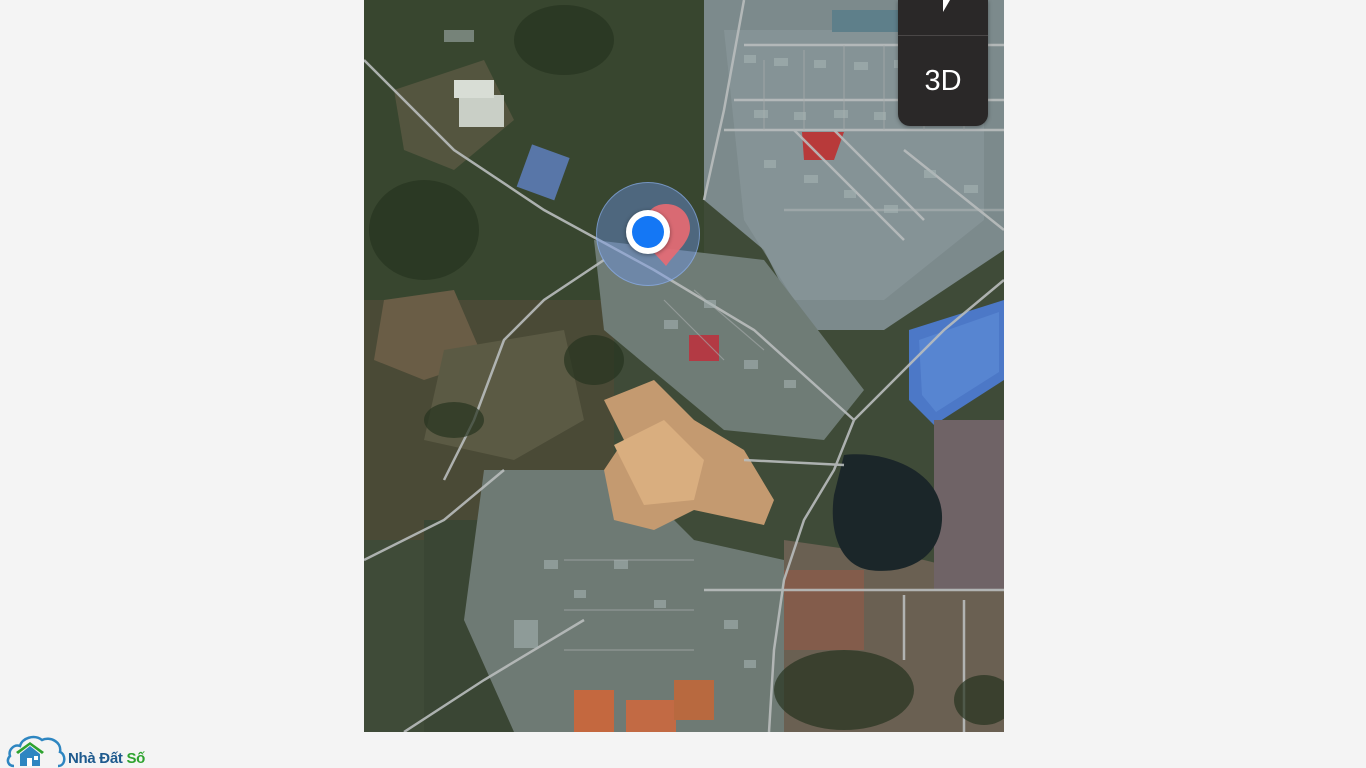  What do you see at coordinates (36, 751) in the screenshot?
I see `cloud-house-icon` at bounding box center [36, 751].